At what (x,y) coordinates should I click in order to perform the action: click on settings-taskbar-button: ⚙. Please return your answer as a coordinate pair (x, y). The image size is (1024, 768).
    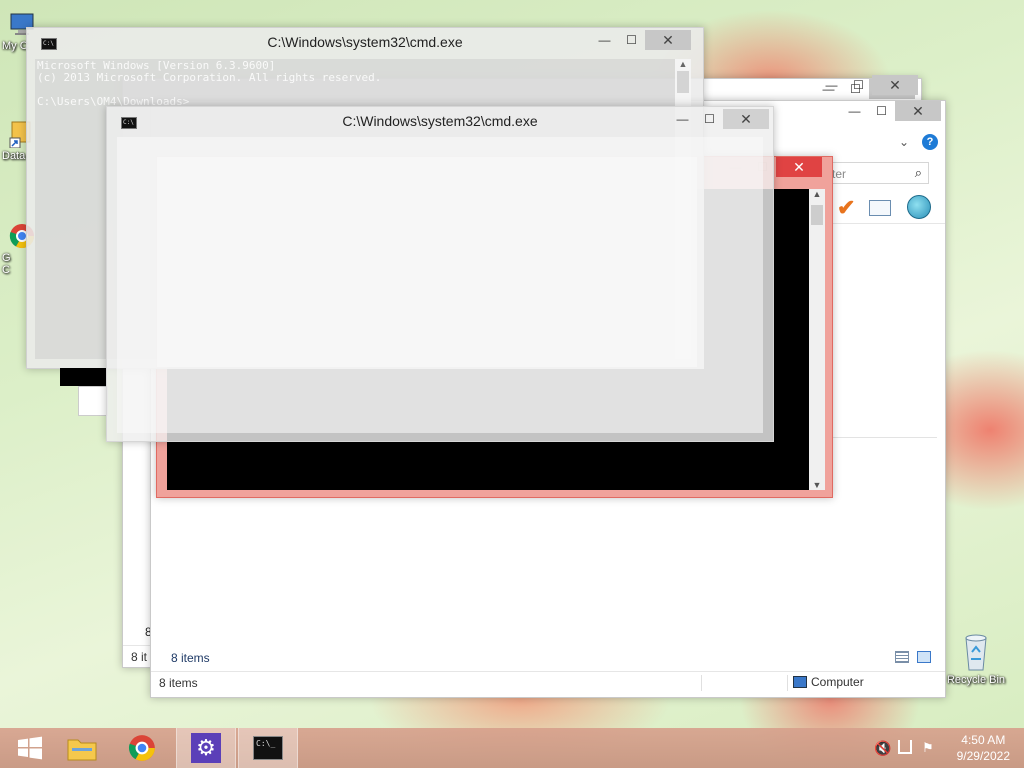
    Looking at the image, I should click on (206, 748).